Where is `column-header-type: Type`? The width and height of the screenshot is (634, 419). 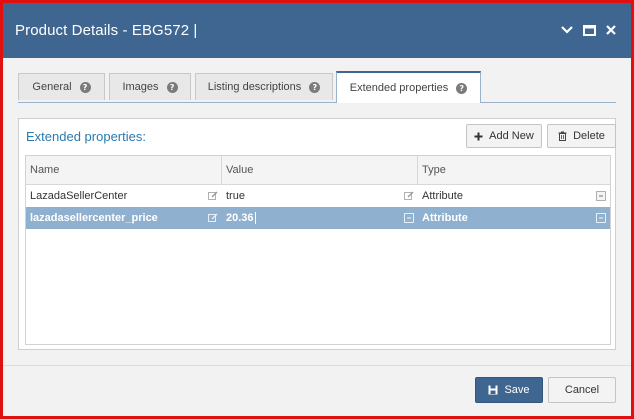 column-header-type: Type is located at coordinates (514, 170).